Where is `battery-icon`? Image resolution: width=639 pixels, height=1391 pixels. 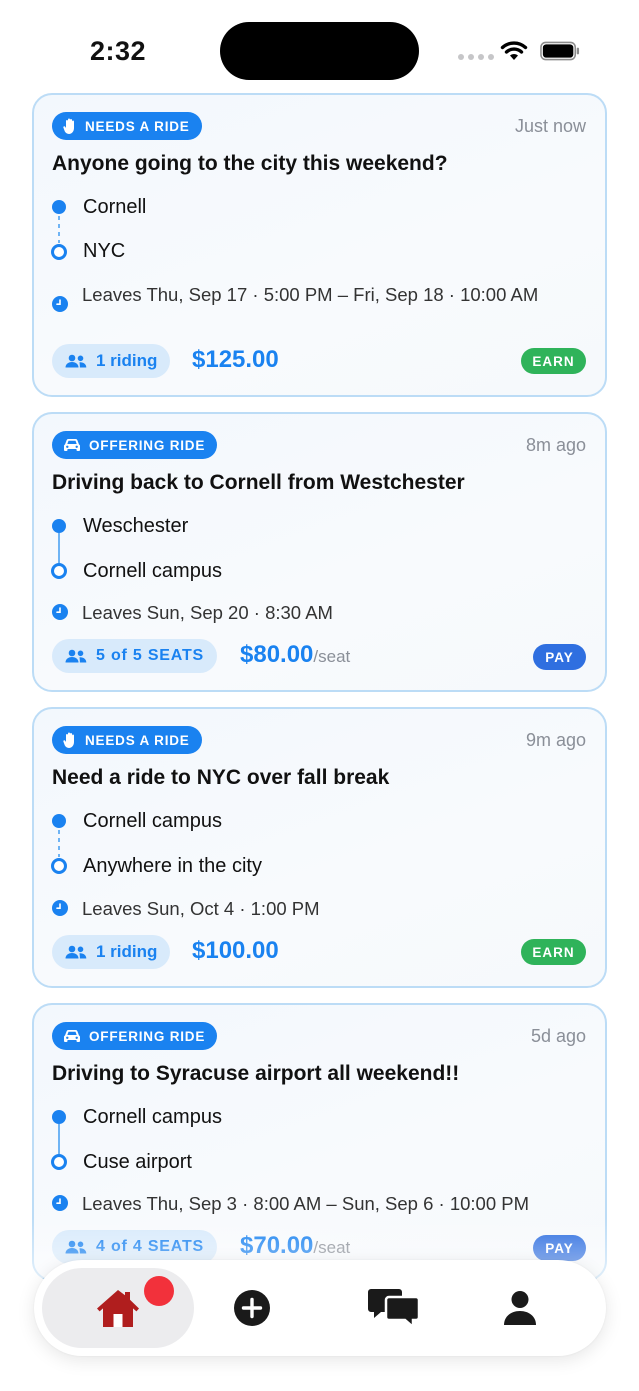
battery-icon is located at coordinates (560, 51).